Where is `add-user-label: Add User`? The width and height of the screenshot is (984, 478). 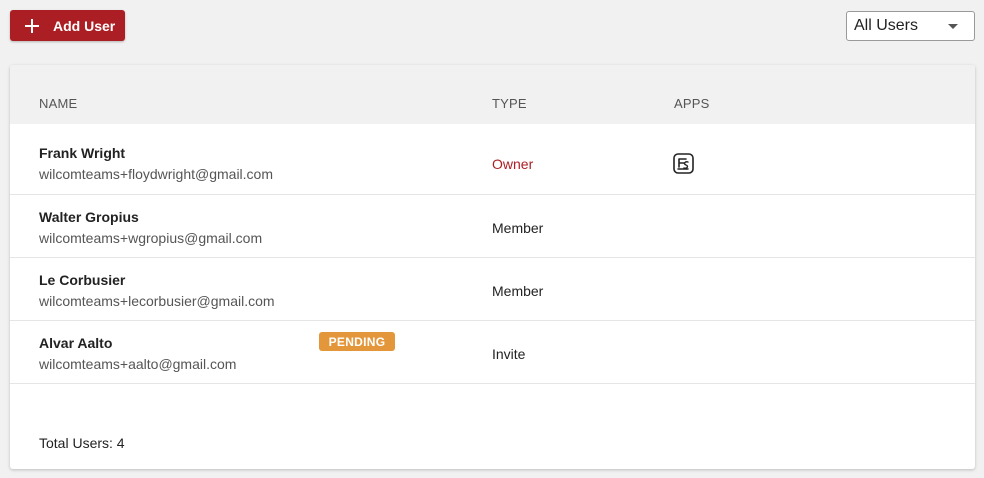 add-user-label: Add User is located at coordinates (84, 25).